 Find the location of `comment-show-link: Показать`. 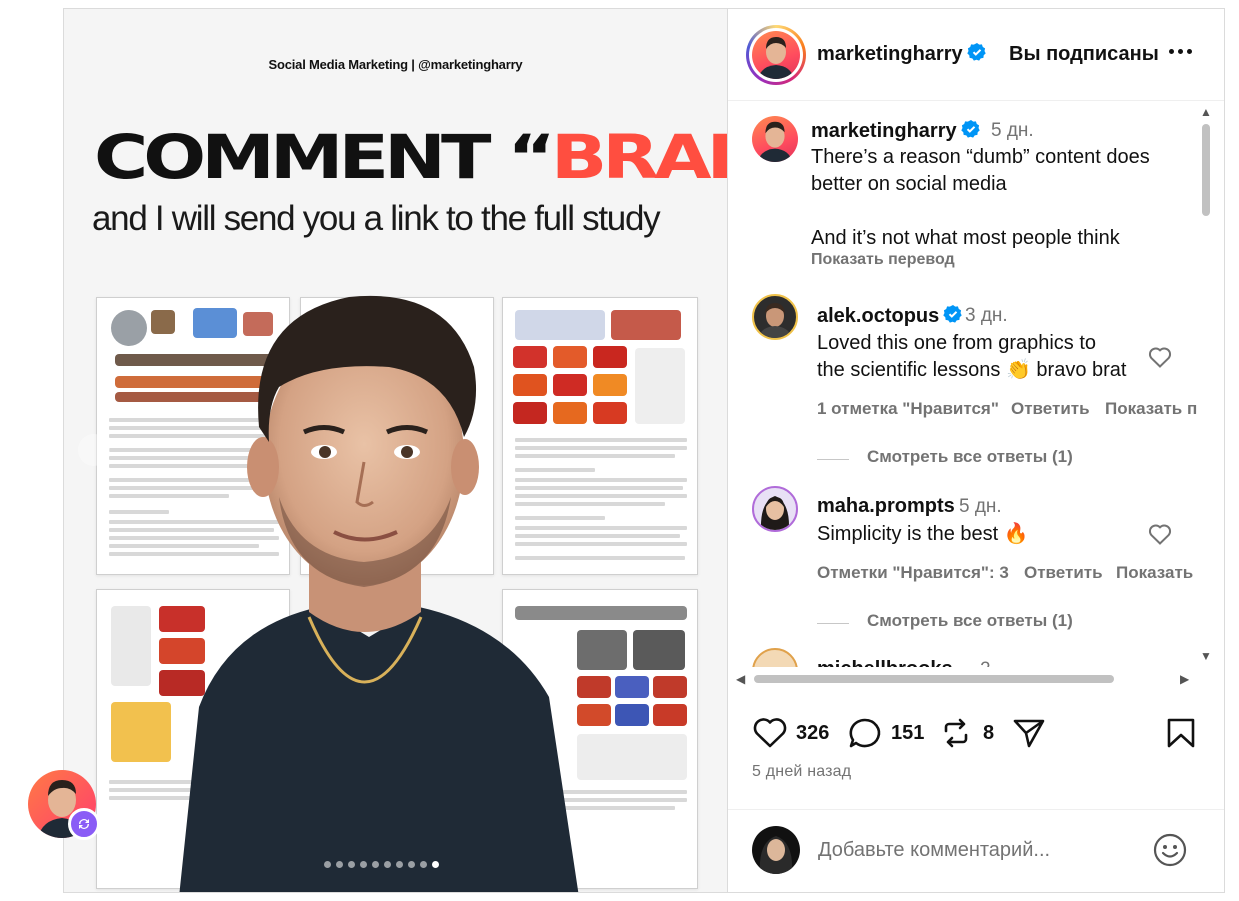

comment-show-link: Показать is located at coordinates (1154, 573).